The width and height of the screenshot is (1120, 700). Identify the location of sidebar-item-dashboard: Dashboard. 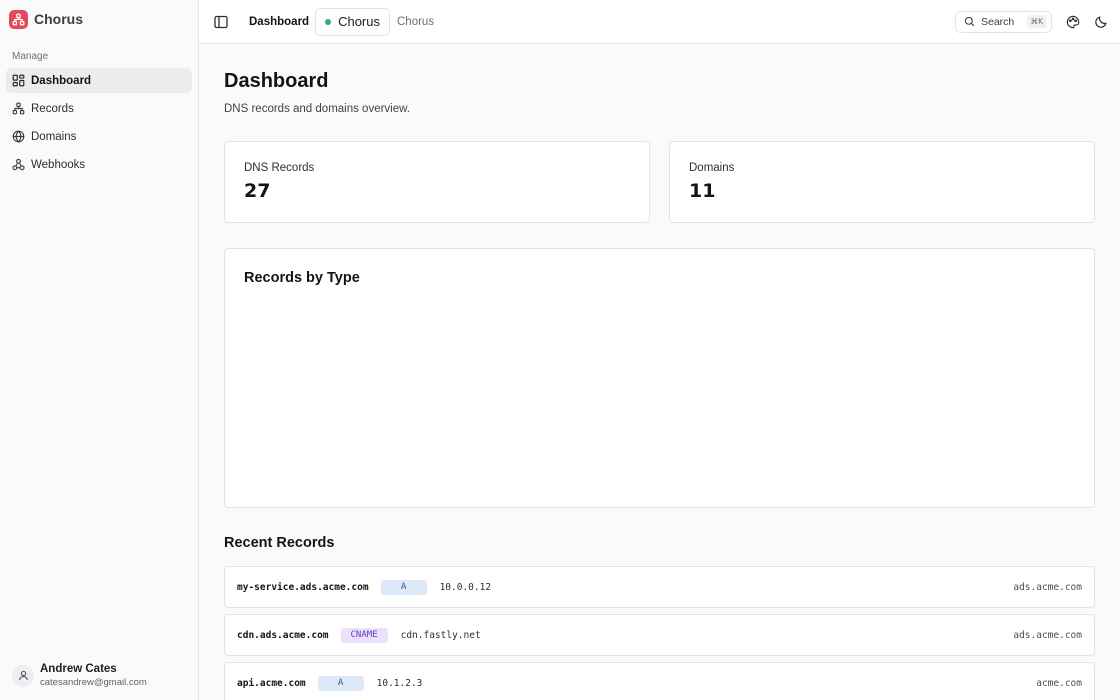
(99, 80).